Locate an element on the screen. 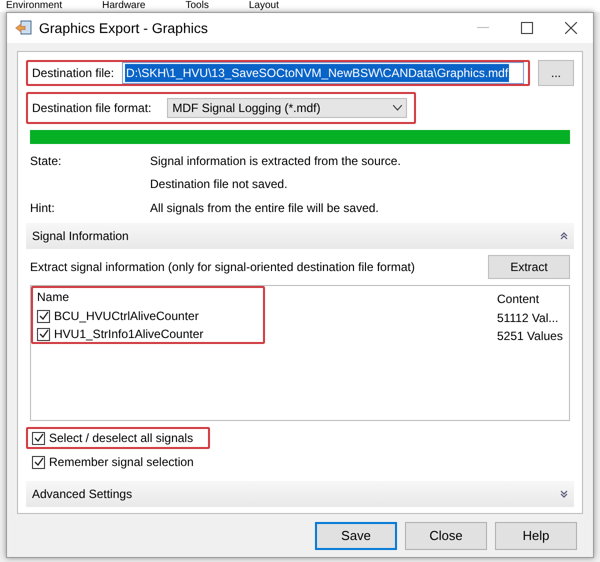 Image resolution: width=600 pixels, height=562 pixels. field-label: Destination file: is located at coordinates (73, 73).